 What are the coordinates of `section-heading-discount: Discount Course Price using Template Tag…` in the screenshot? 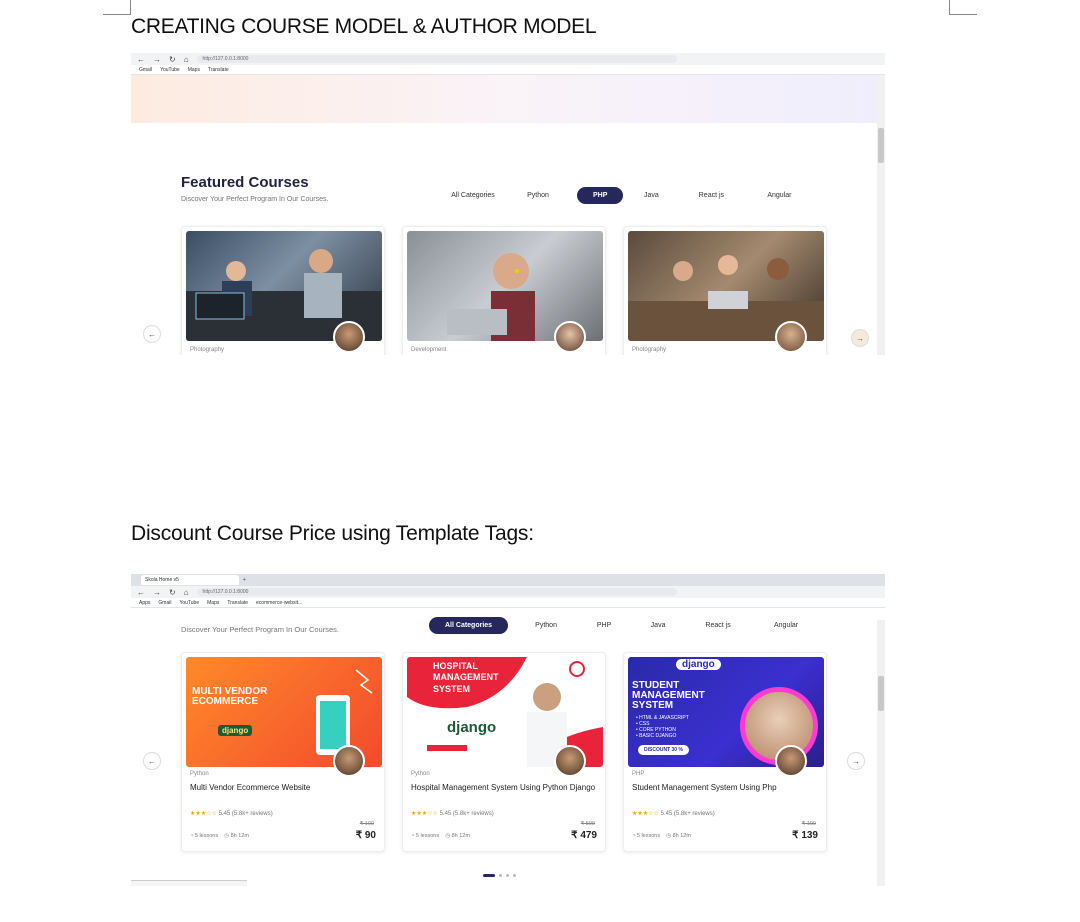 It's located at (332, 533).